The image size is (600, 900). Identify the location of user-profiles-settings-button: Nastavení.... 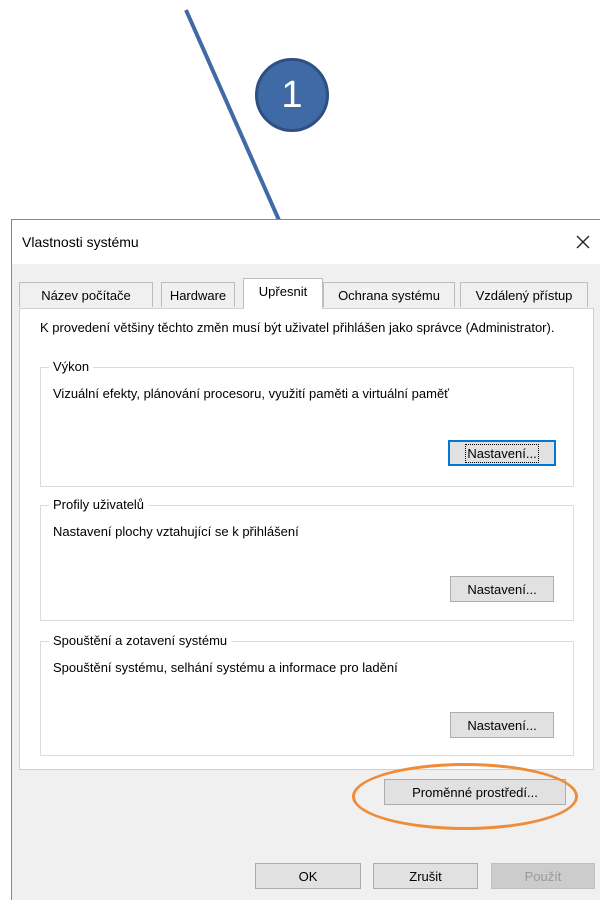
(502, 589).